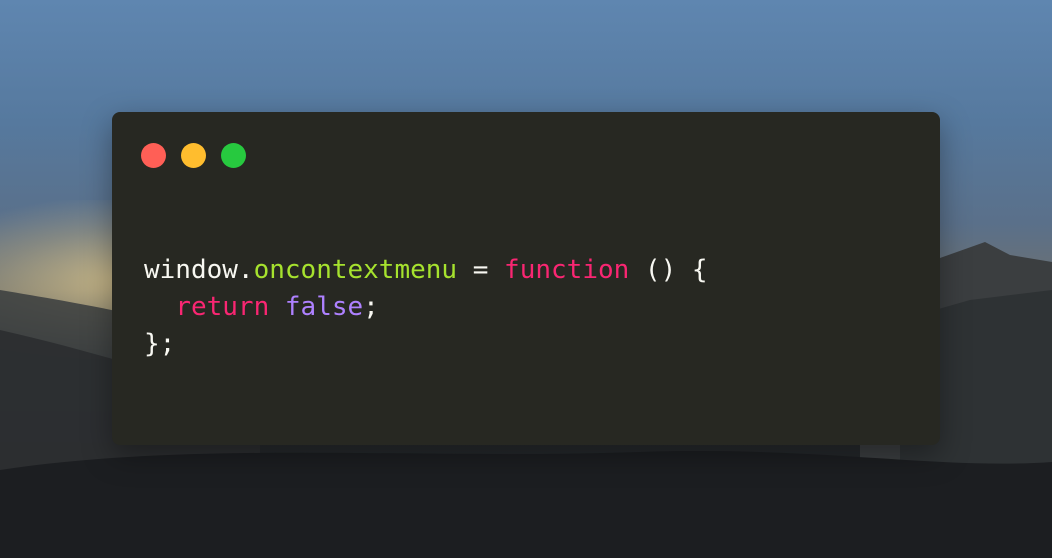 This screenshot has width=1052, height=558. What do you see at coordinates (355, 270) in the screenshot?
I see `code-token-property: oncontextmenu` at bounding box center [355, 270].